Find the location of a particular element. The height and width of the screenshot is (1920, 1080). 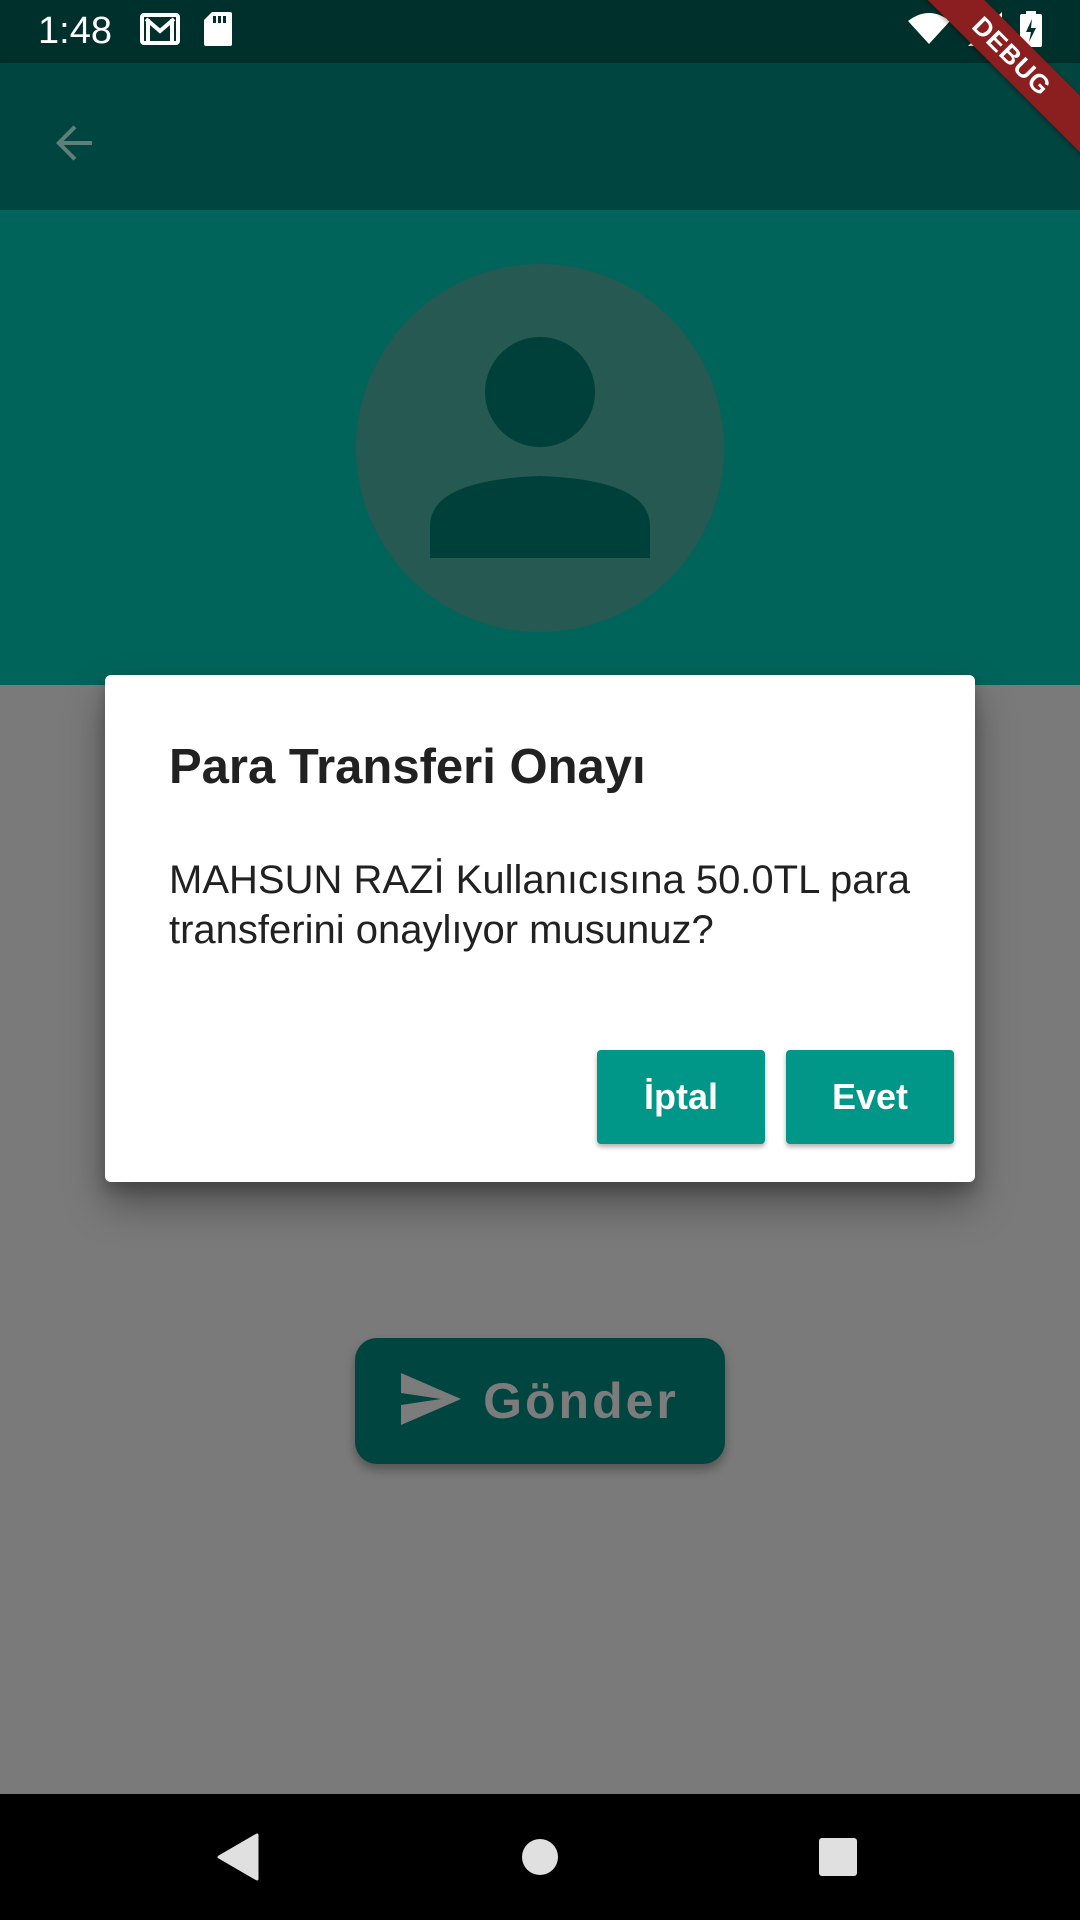

nav-recents-icon is located at coordinates (838, 1857).